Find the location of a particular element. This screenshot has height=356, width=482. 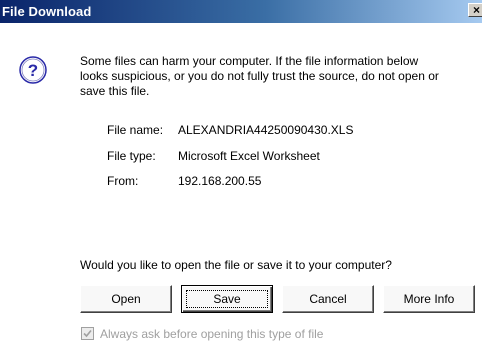

cancel-button-label: Cancel is located at coordinates (328, 299).